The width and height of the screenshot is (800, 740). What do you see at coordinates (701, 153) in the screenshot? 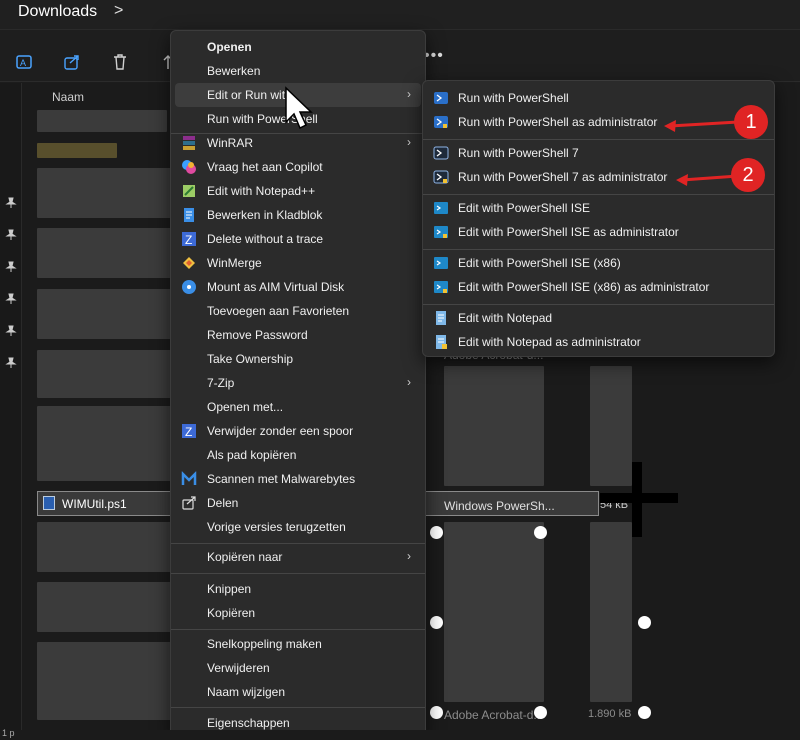
I see `annotation-arrow` at bounding box center [701, 153].